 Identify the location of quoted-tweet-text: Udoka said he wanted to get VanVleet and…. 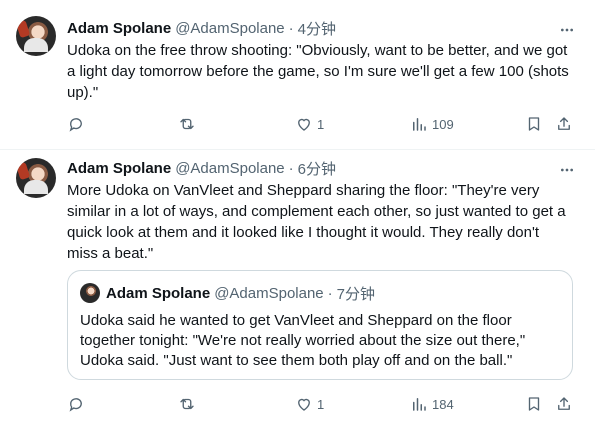
(303, 340).